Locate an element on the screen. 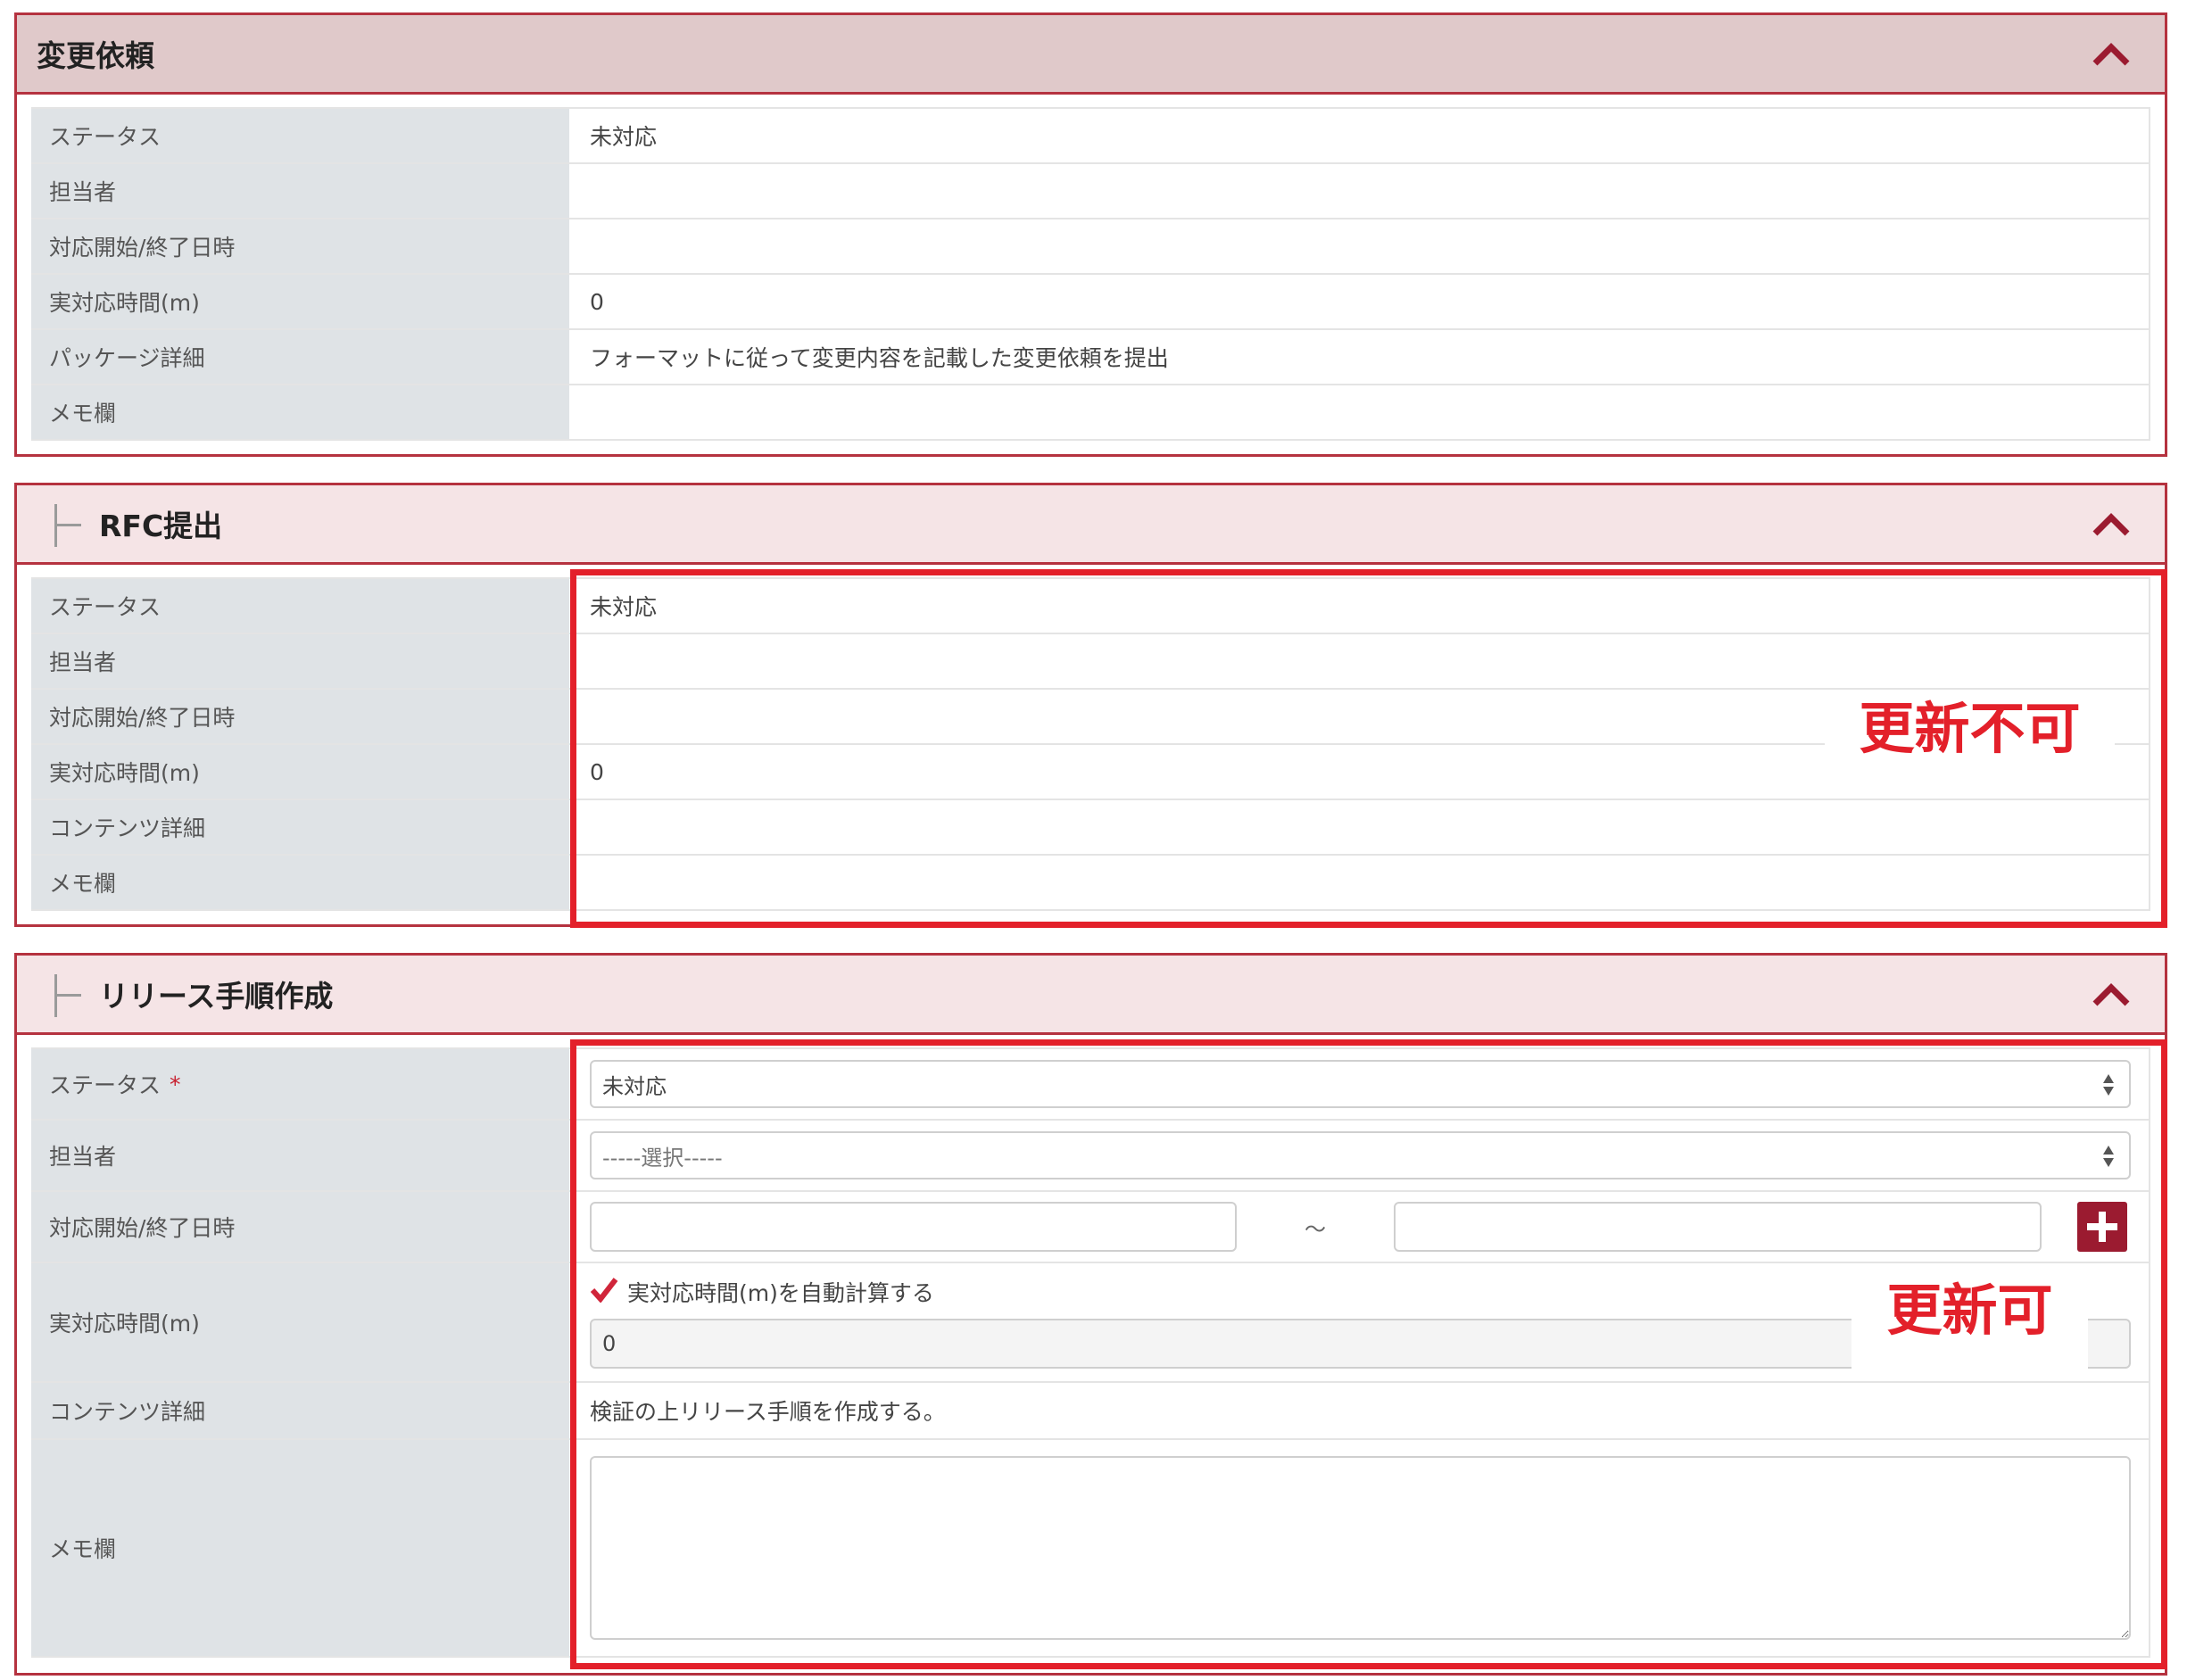 Image resolution: width=2187 pixels, height=1680 pixels. end-datetime-input is located at coordinates (1718, 1227).